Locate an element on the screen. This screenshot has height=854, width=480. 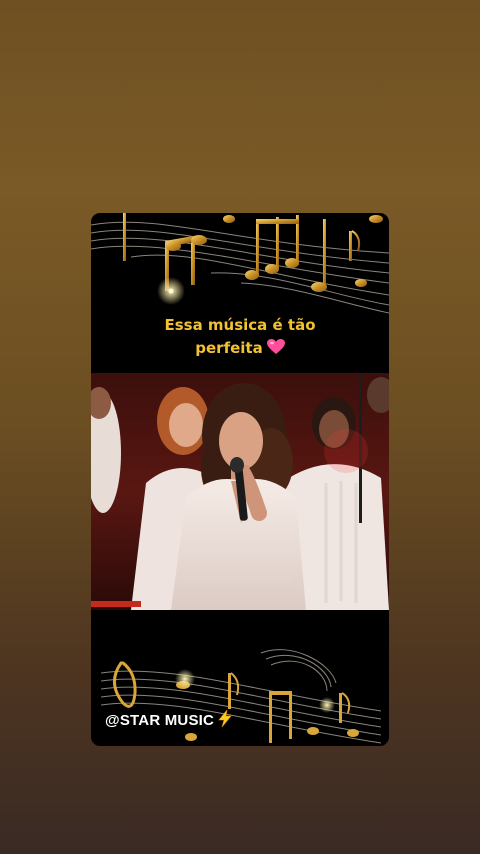
caption-line-2: perfeita is located at coordinates (240, 349).